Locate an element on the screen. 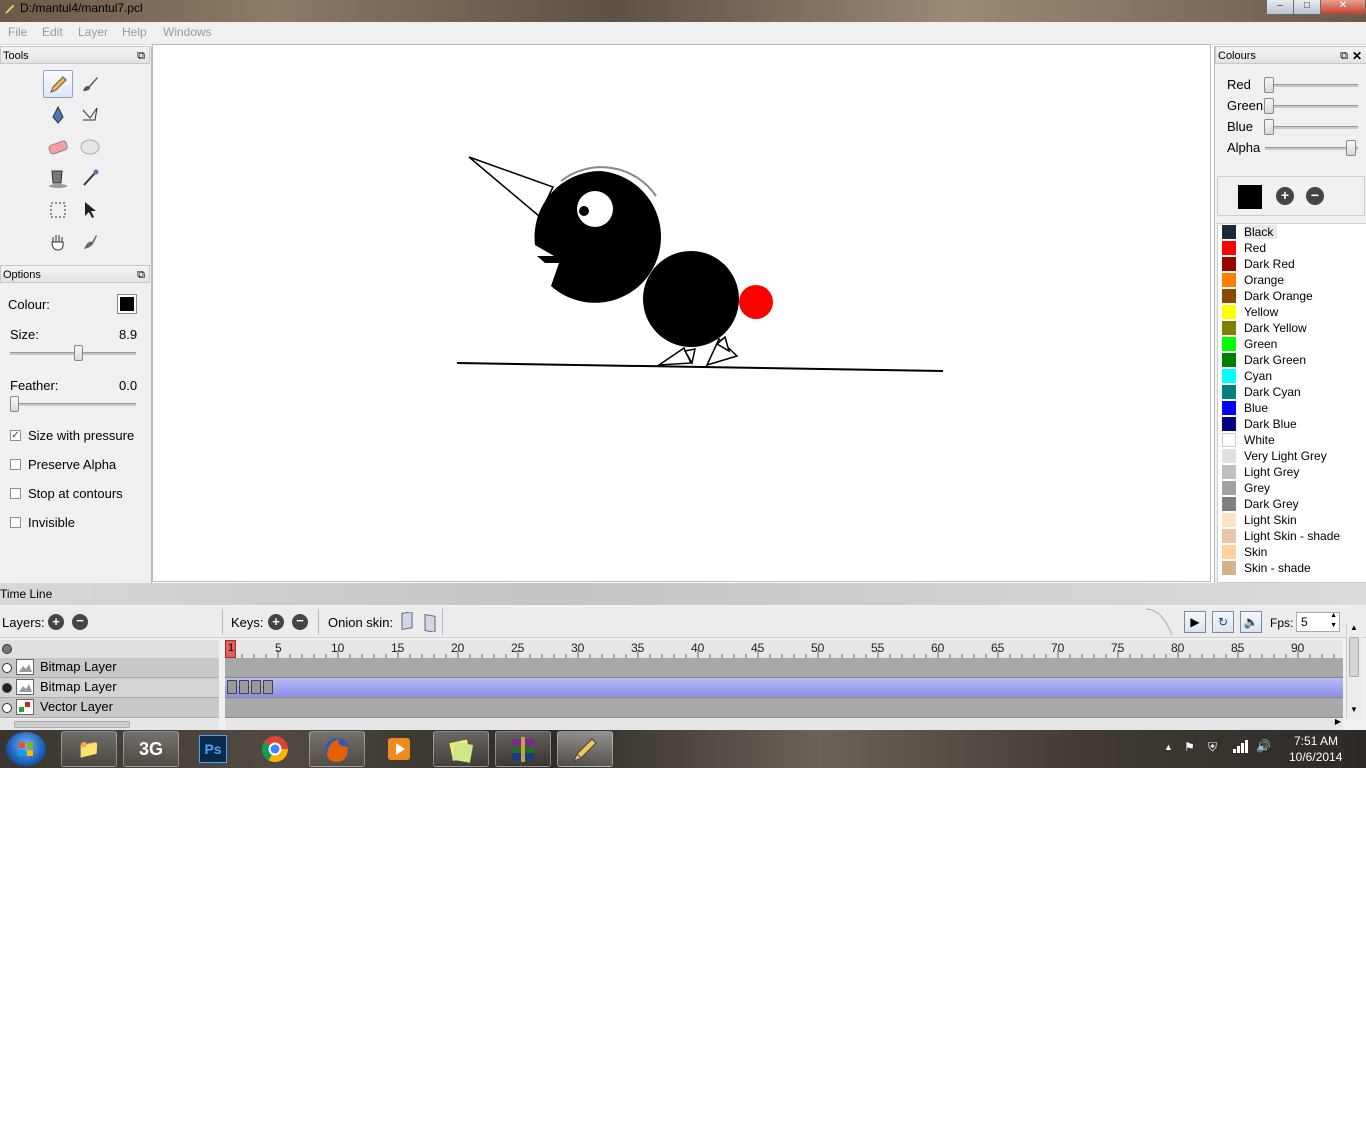 The width and height of the screenshot is (1366, 1130). layer-scroll-thumb is located at coordinates (72, 724).